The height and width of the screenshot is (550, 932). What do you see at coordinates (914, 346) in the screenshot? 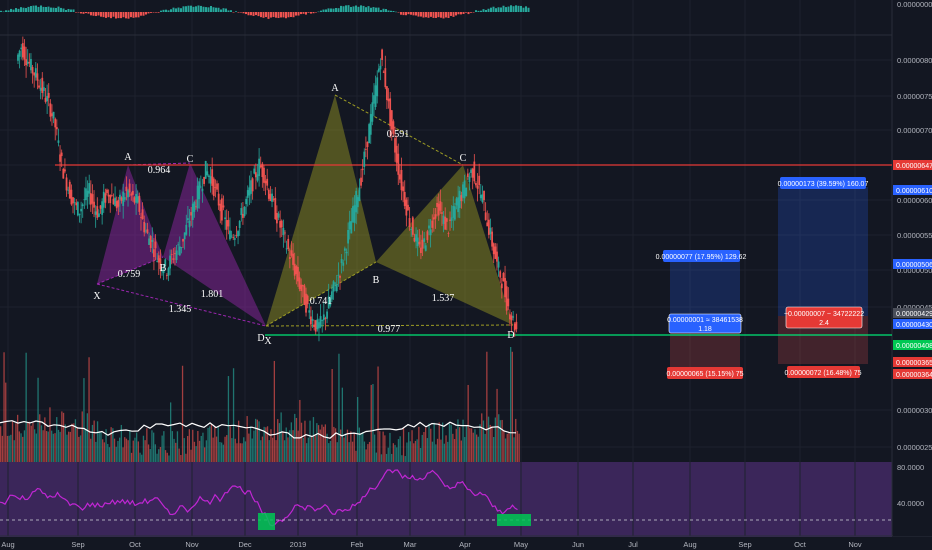
I see `price-tag: 0.00000408` at bounding box center [914, 346].